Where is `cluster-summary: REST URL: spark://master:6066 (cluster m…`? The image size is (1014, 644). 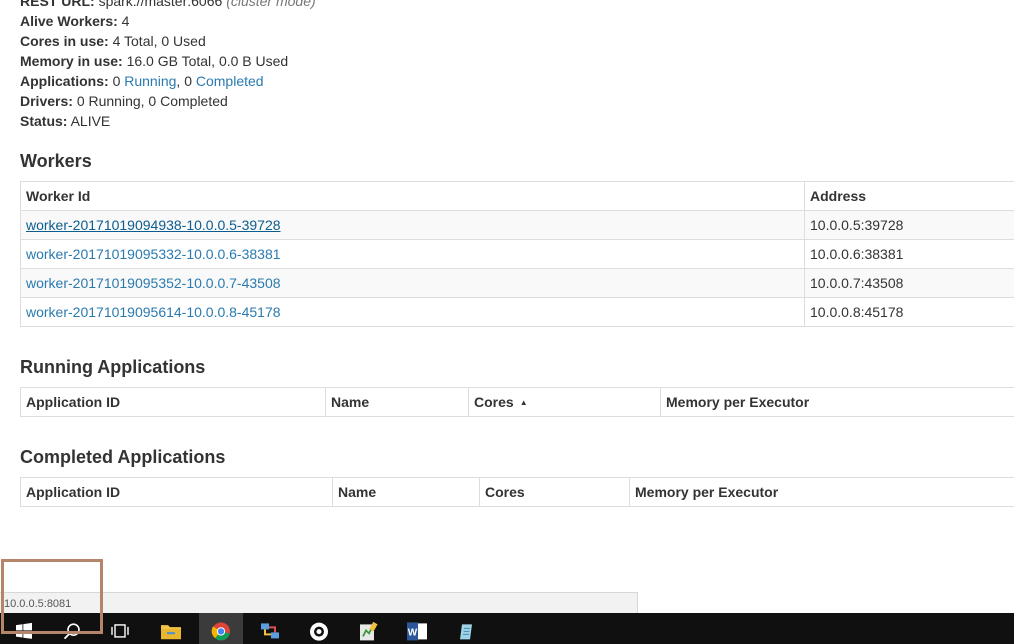 cluster-summary: REST URL: spark://master:6066 (cluster m… is located at coordinates (168, 65).